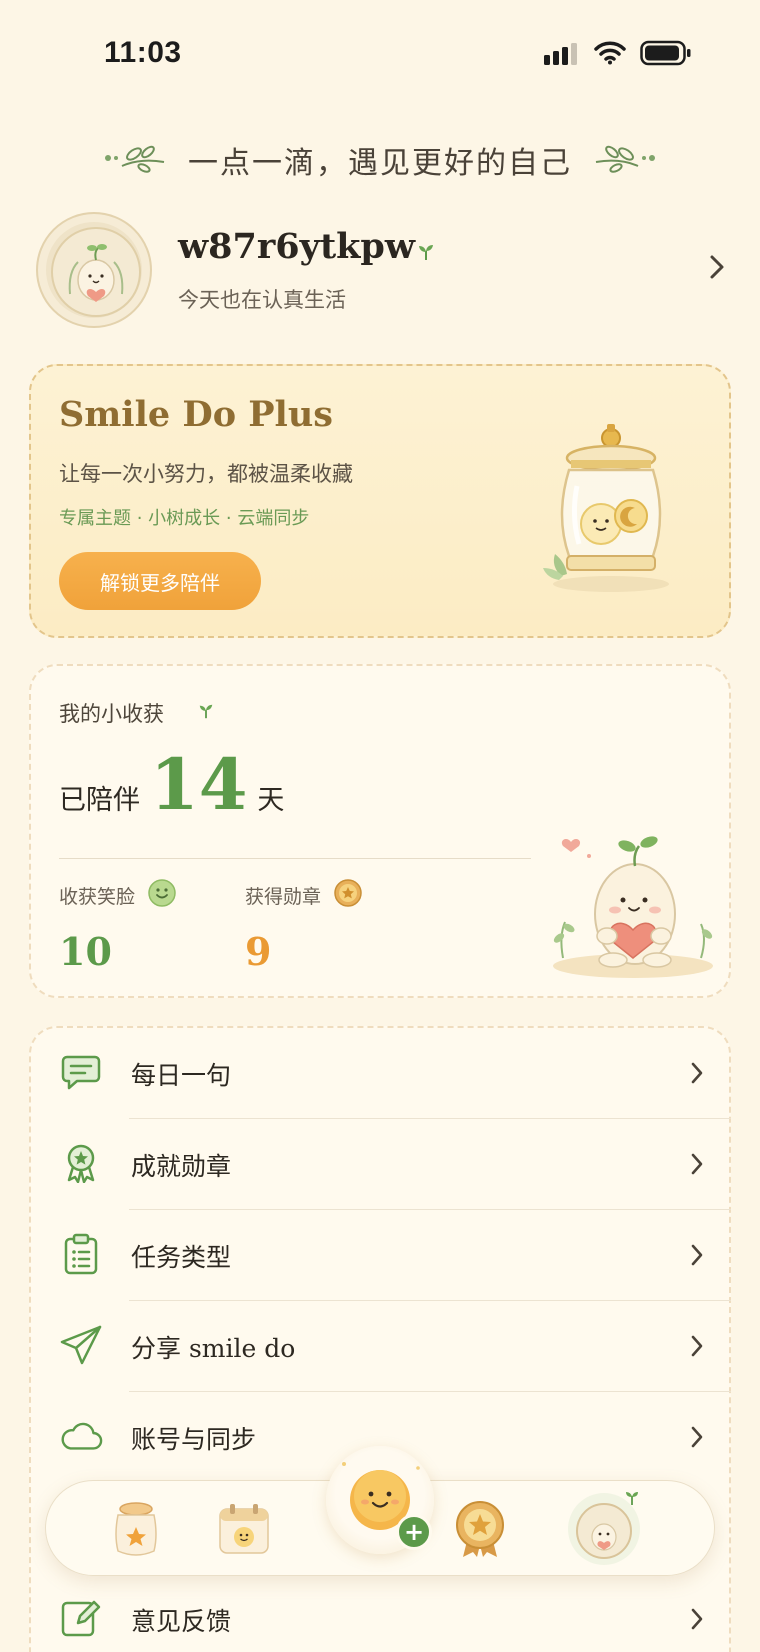  Describe the element at coordinates (381, 1613) in the screenshot. I see `menu-item-feedback: 意见反馈` at that location.